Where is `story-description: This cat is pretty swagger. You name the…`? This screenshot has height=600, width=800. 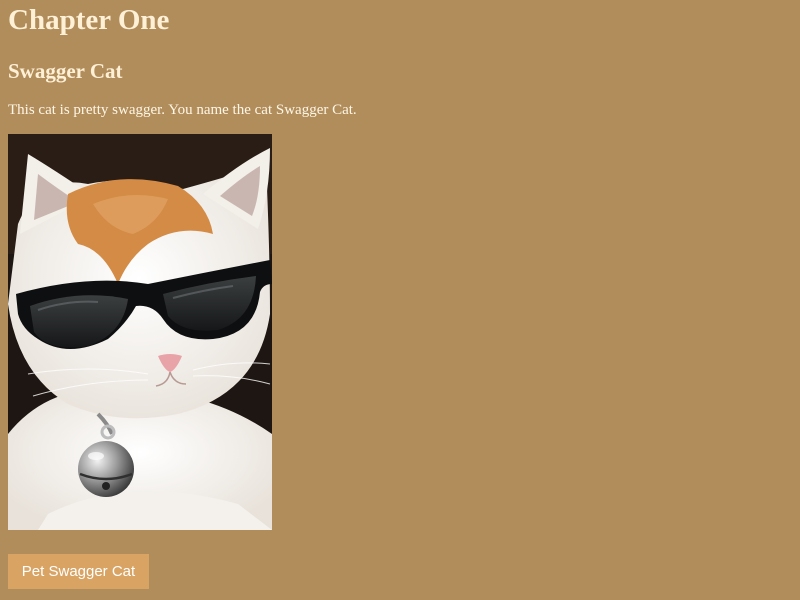 story-description: This cat is pretty swagger. You name the… is located at coordinates (182, 110).